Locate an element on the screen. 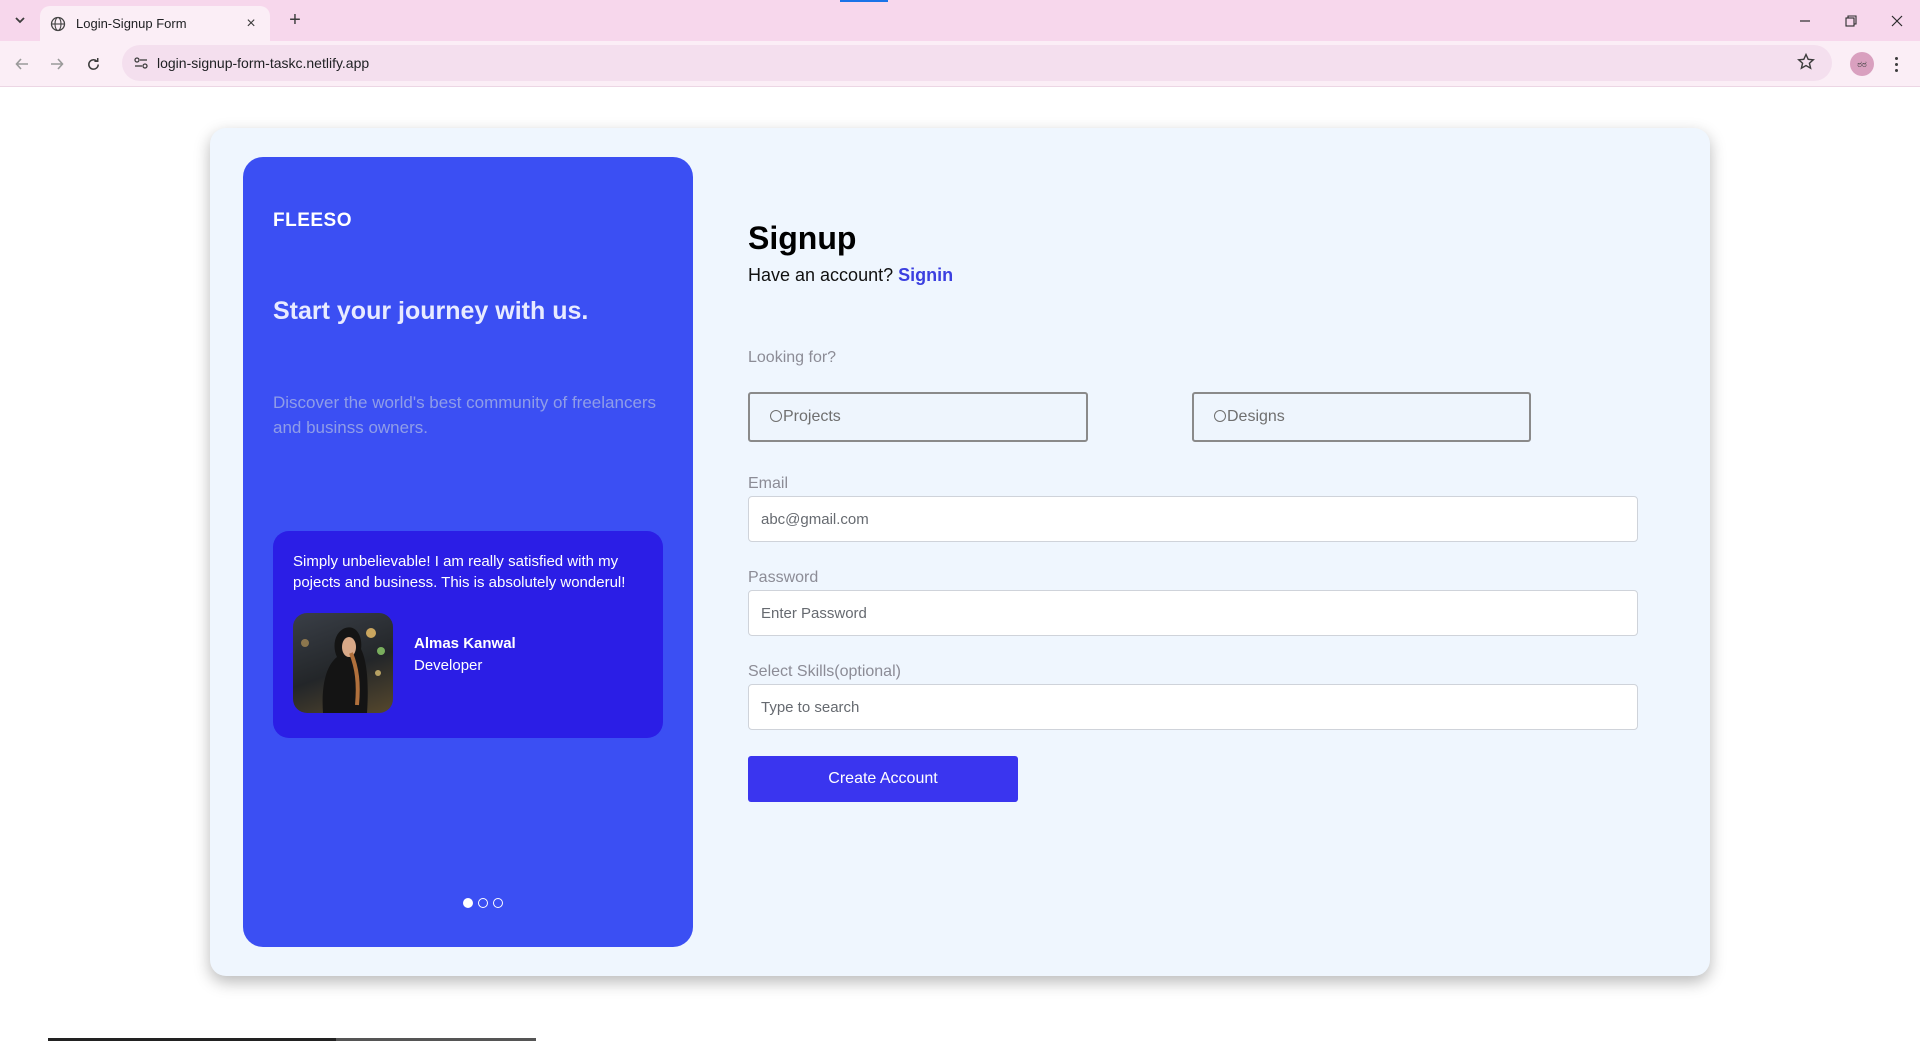 The image size is (1920, 1041). looking-for-label: Looking for? is located at coordinates (792, 357).